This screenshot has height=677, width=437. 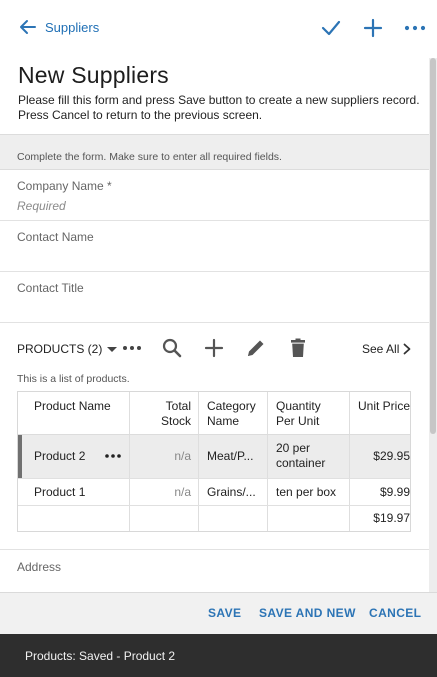 I want to click on back-button: Suppliers, so click(x=58, y=27).